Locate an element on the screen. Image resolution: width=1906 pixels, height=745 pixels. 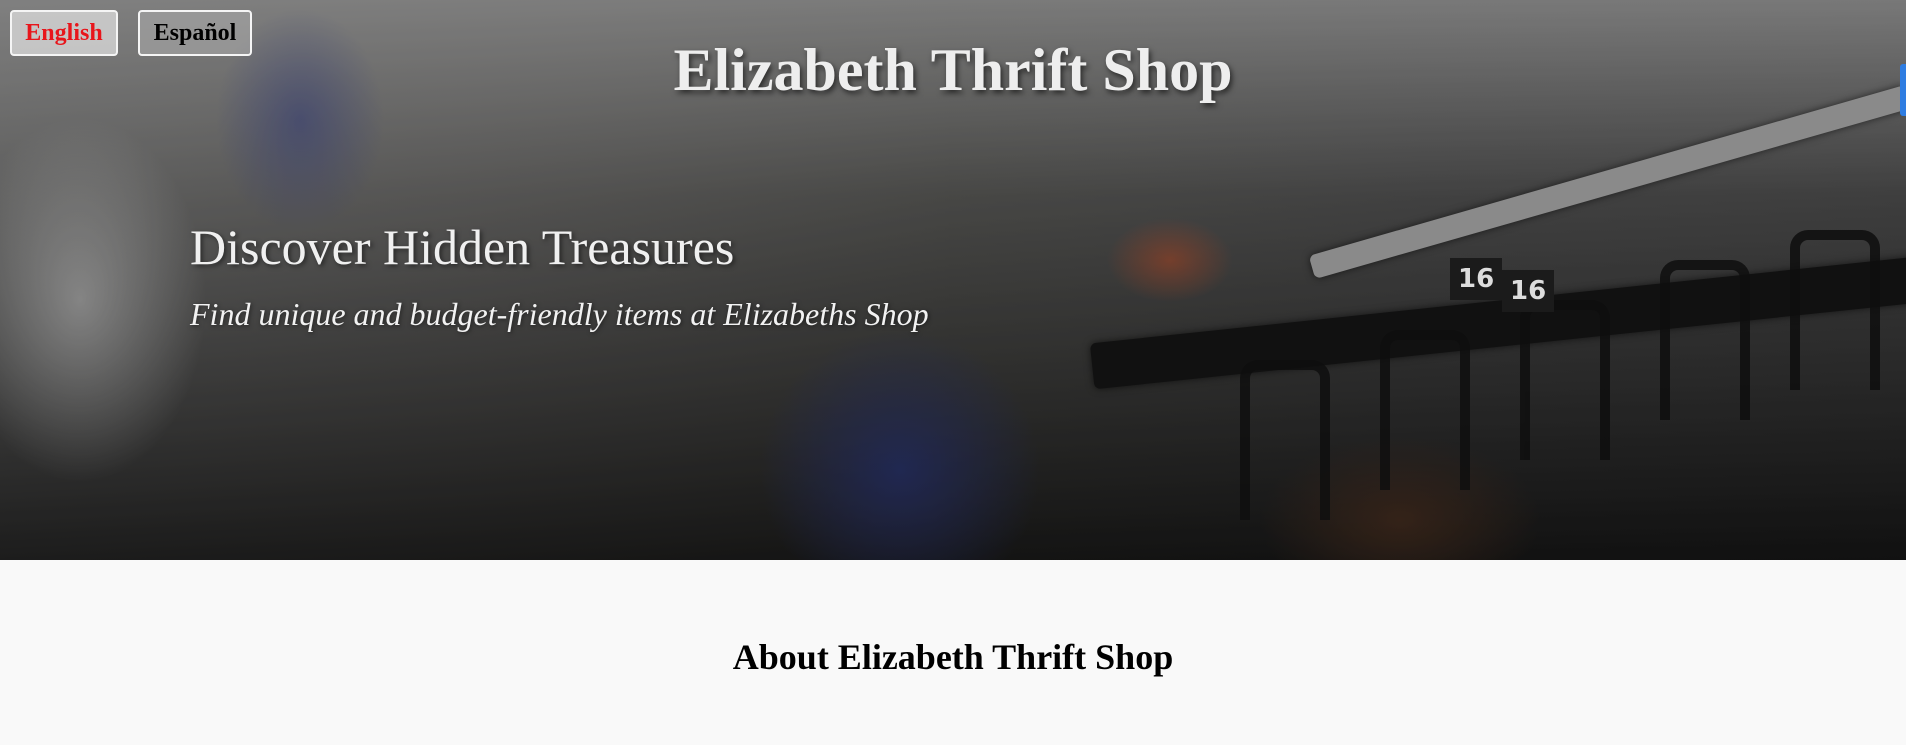
about-heading: About Elizabeth Thrift Shop is located at coordinates (953, 657).